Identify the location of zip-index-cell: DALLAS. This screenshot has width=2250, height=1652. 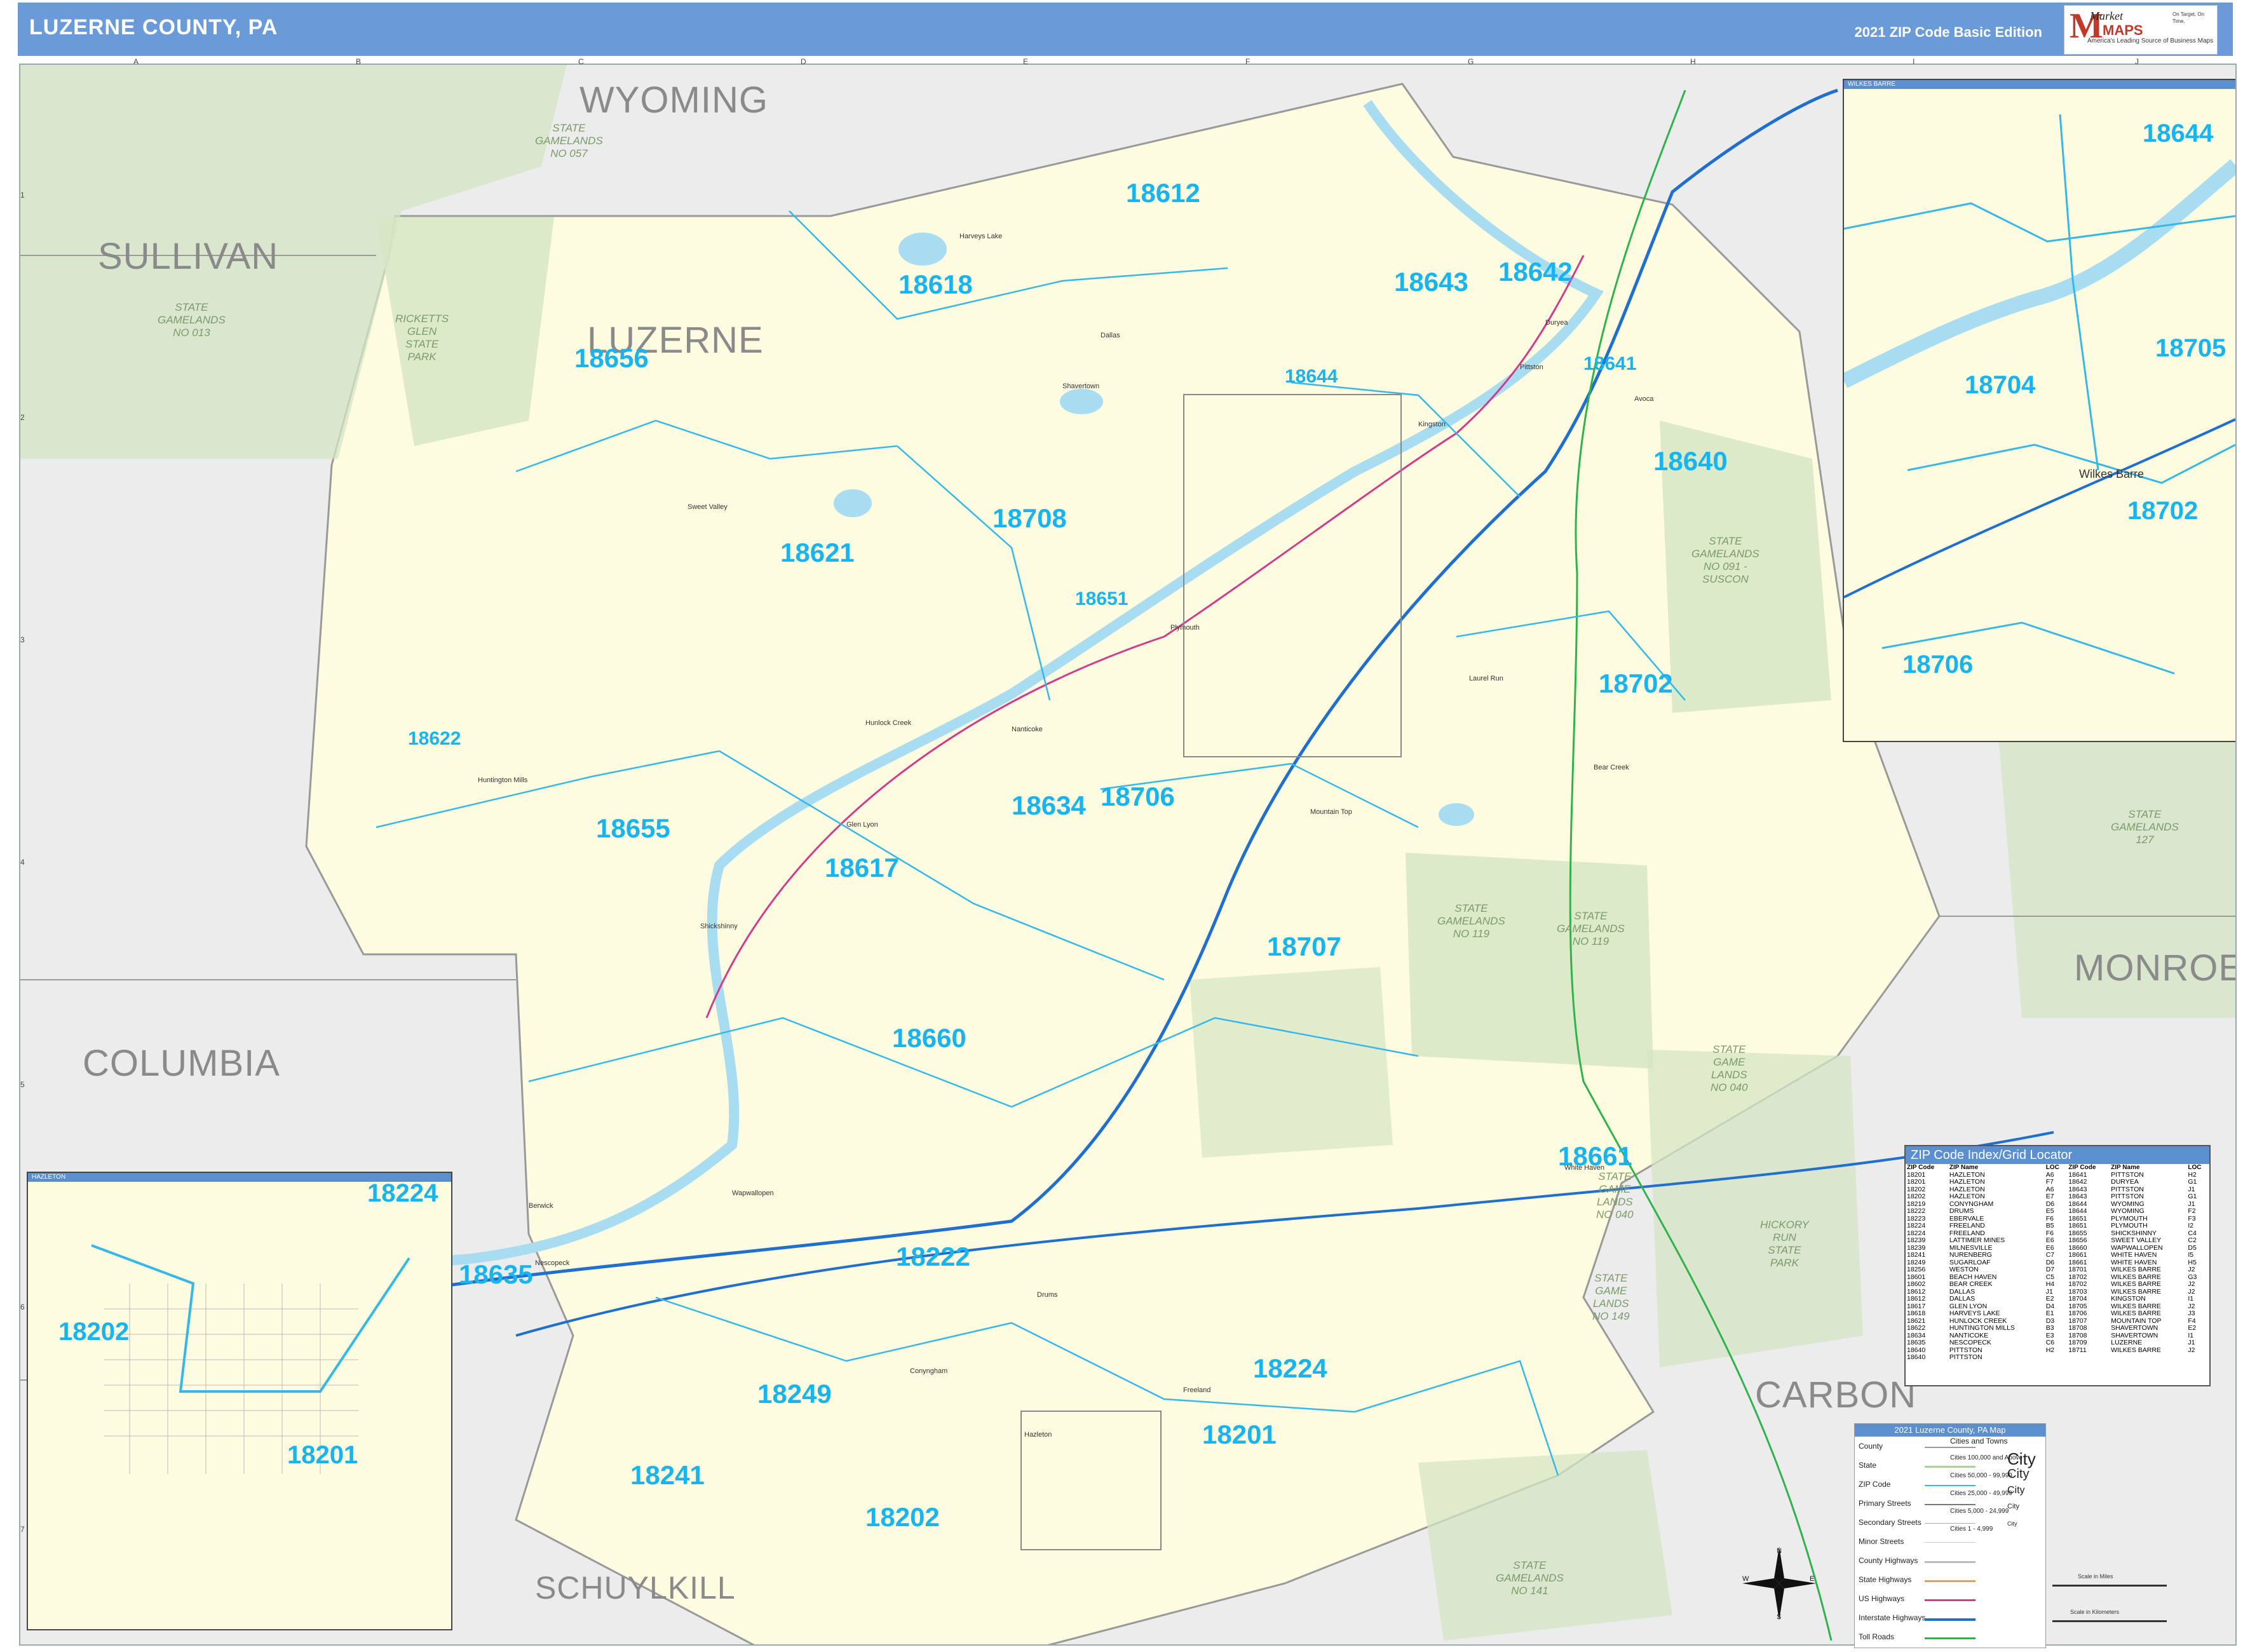
(1962, 1299).